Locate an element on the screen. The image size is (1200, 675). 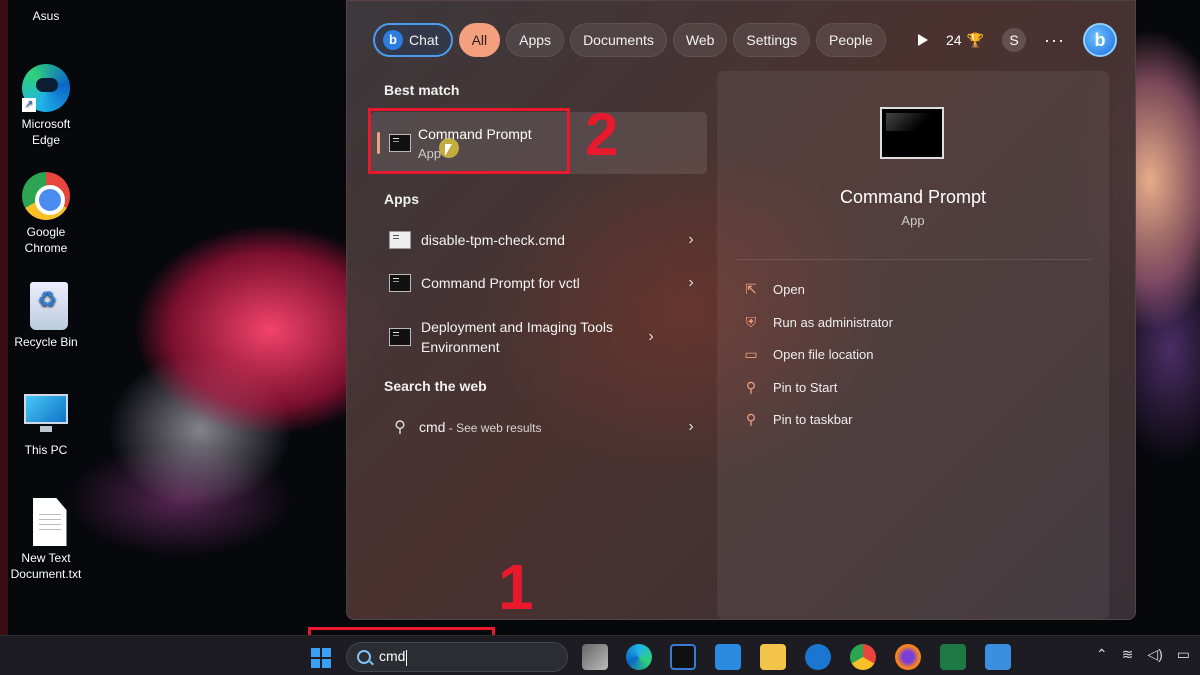
taskbar-search-input: cmd is located at coordinates (457, 657).